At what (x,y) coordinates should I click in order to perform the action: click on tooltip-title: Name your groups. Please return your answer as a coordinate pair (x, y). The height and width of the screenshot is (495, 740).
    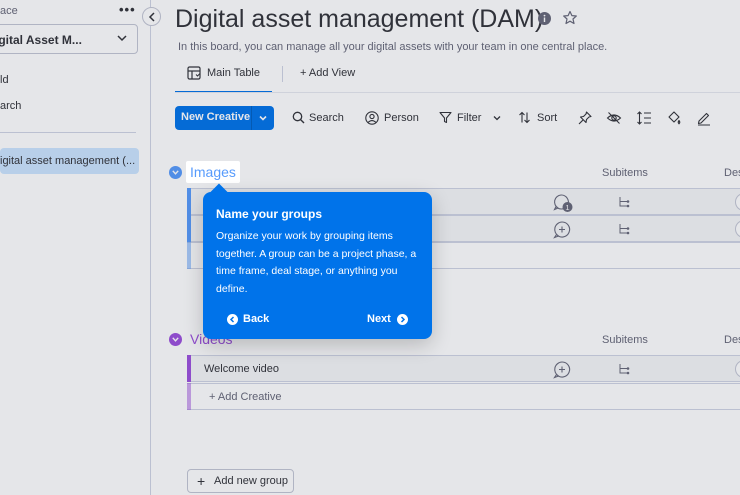
    Looking at the image, I should click on (269, 214).